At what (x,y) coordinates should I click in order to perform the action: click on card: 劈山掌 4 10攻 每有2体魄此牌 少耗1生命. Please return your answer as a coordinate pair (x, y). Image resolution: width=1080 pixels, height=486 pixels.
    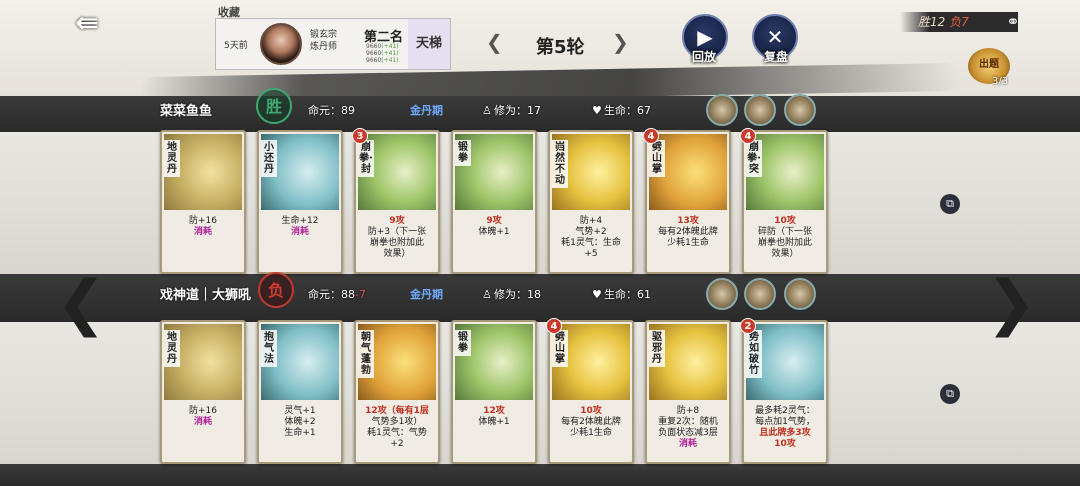
    Looking at the image, I should click on (590, 391).